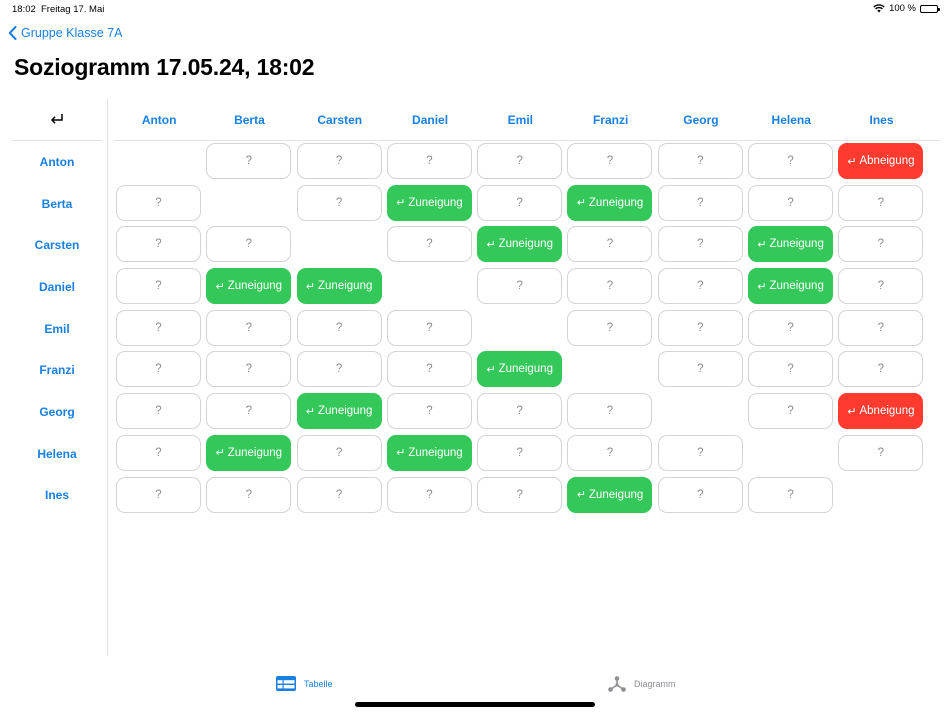  Describe the element at coordinates (249, 120) in the screenshot. I see `column-header-berta: Berta` at that location.